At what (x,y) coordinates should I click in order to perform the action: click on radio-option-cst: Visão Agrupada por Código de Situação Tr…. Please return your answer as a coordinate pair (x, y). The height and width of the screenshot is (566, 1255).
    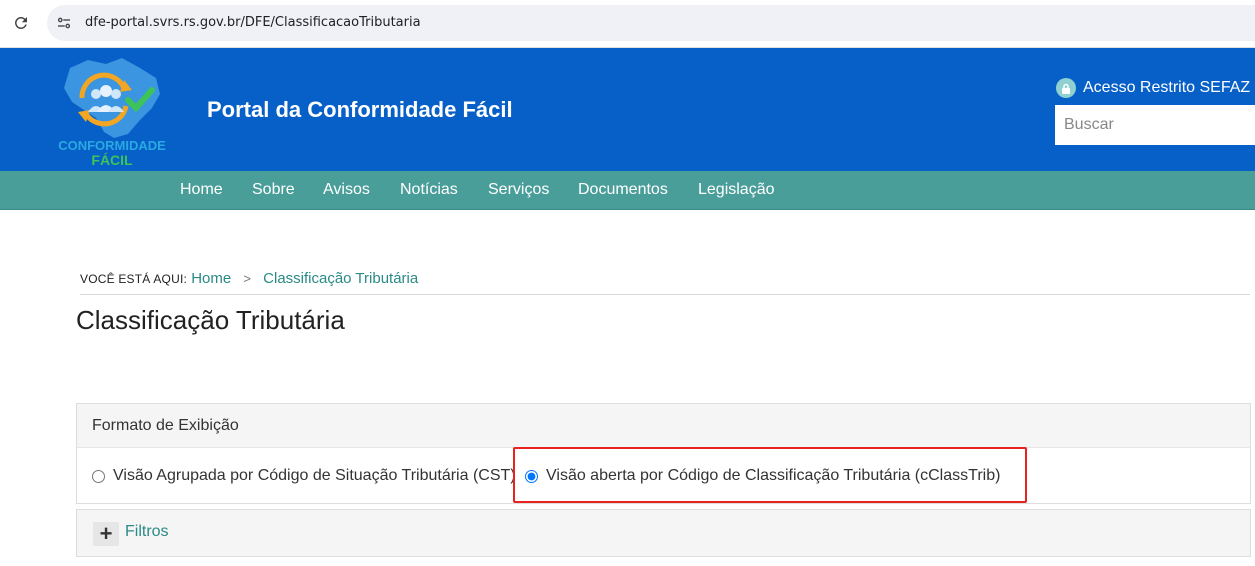
    Looking at the image, I should click on (304, 476).